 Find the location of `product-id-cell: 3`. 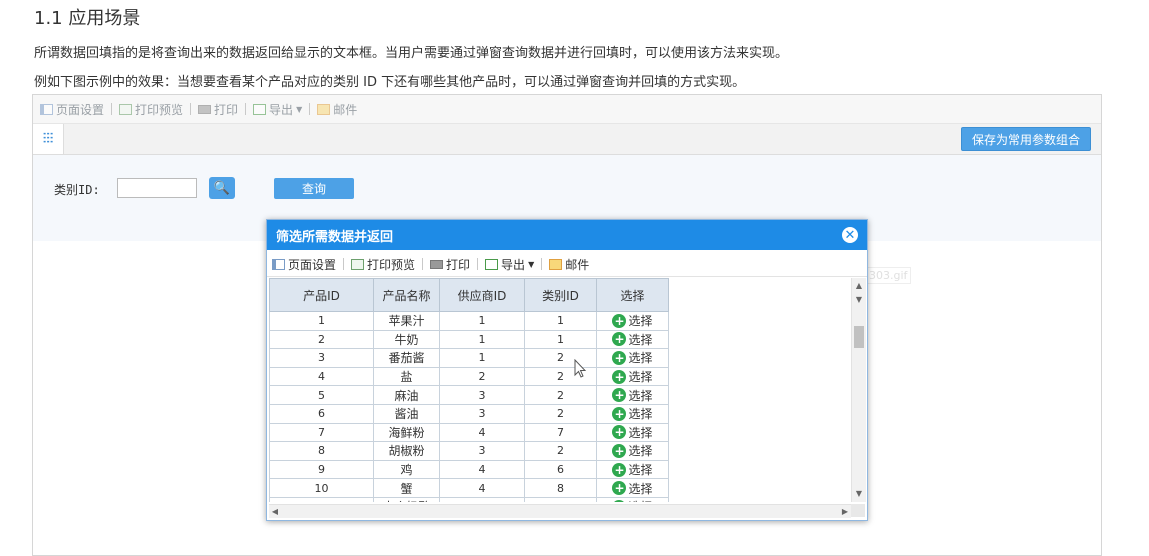

product-id-cell: 3 is located at coordinates (321, 358).